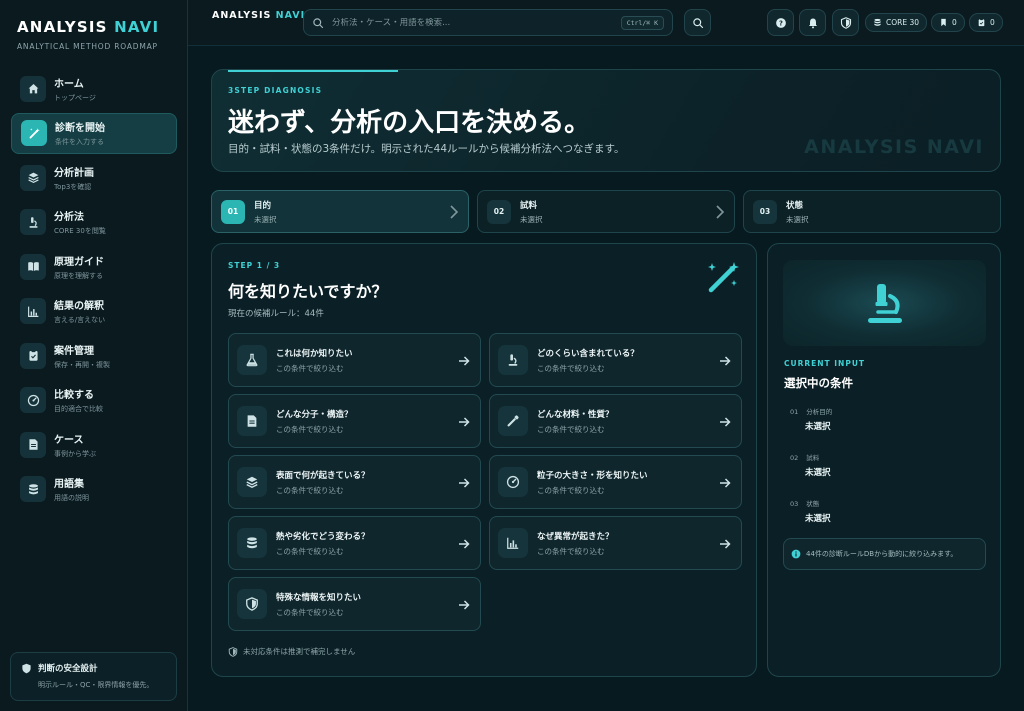 The width and height of the screenshot is (1024, 711). I want to click on database-icon, so click(33, 489).